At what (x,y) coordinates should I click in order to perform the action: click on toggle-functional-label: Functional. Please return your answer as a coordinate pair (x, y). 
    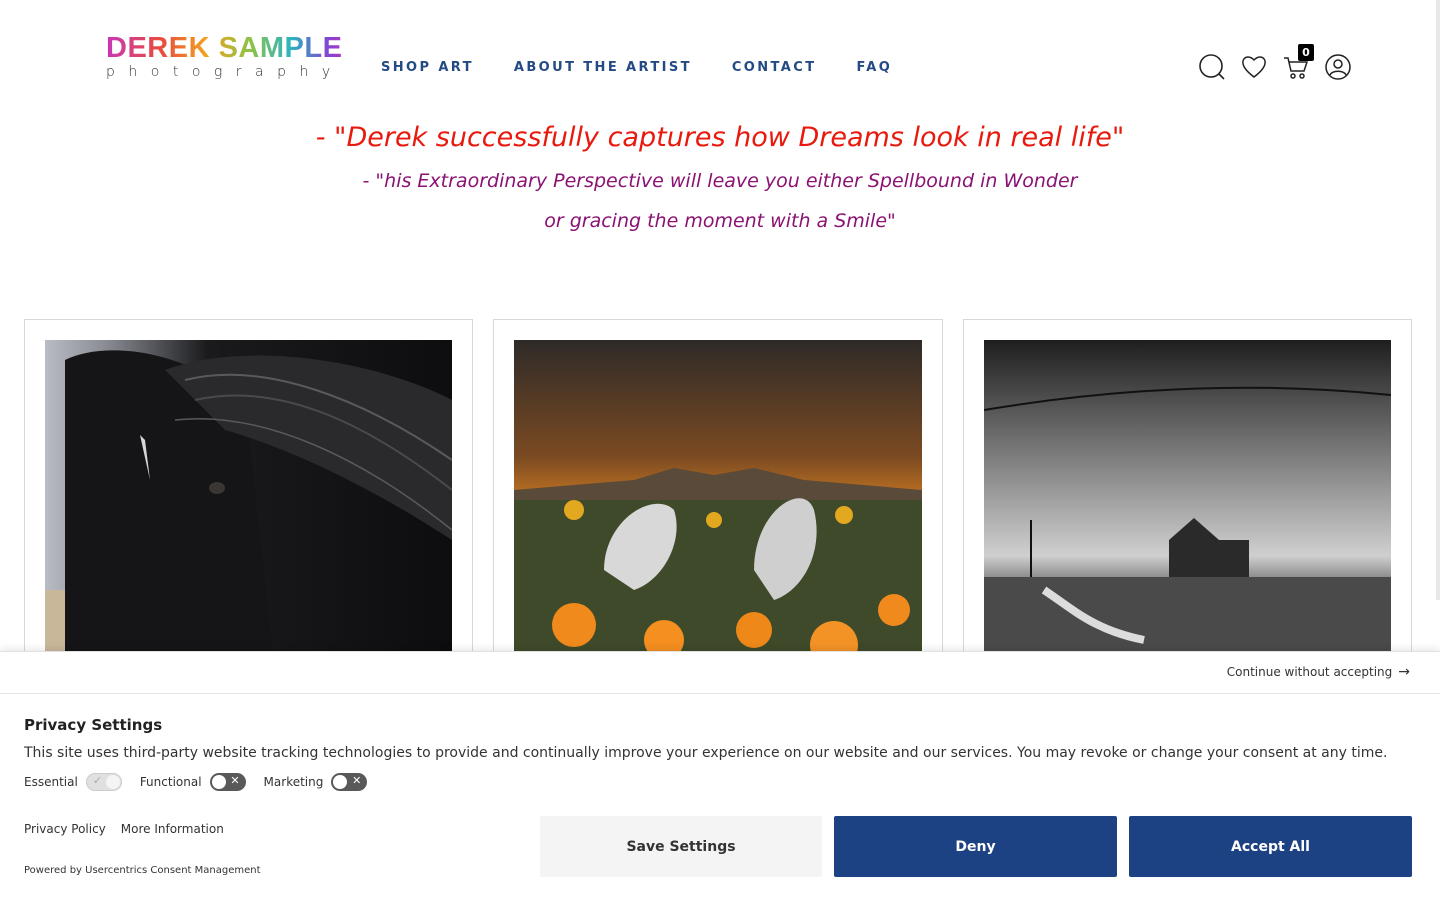
    Looking at the image, I should click on (170, 782).